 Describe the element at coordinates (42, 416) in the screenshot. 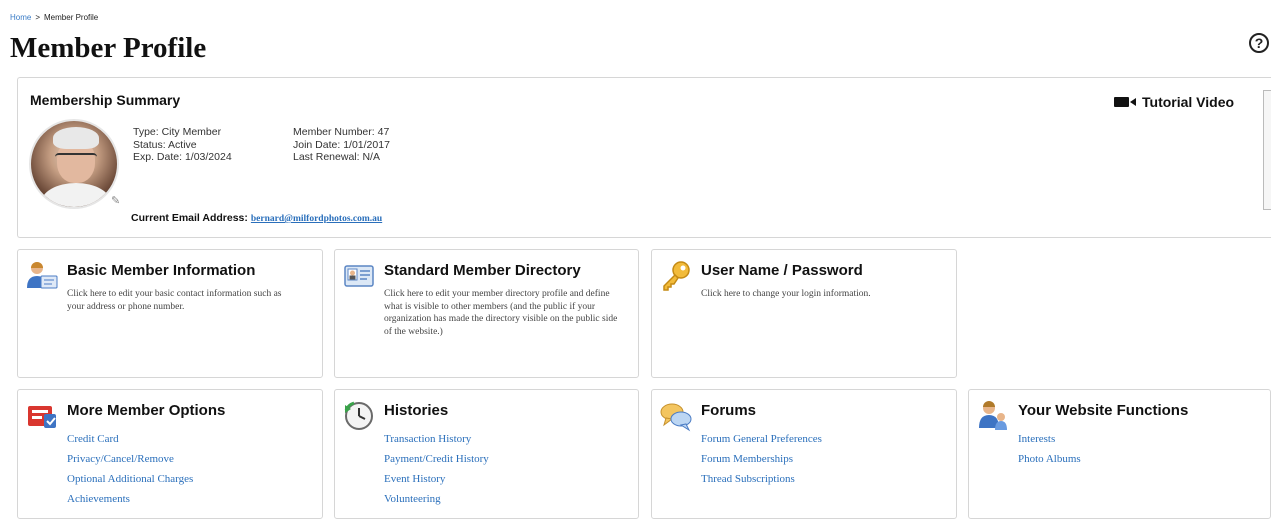

I see `options-icon` at that location.